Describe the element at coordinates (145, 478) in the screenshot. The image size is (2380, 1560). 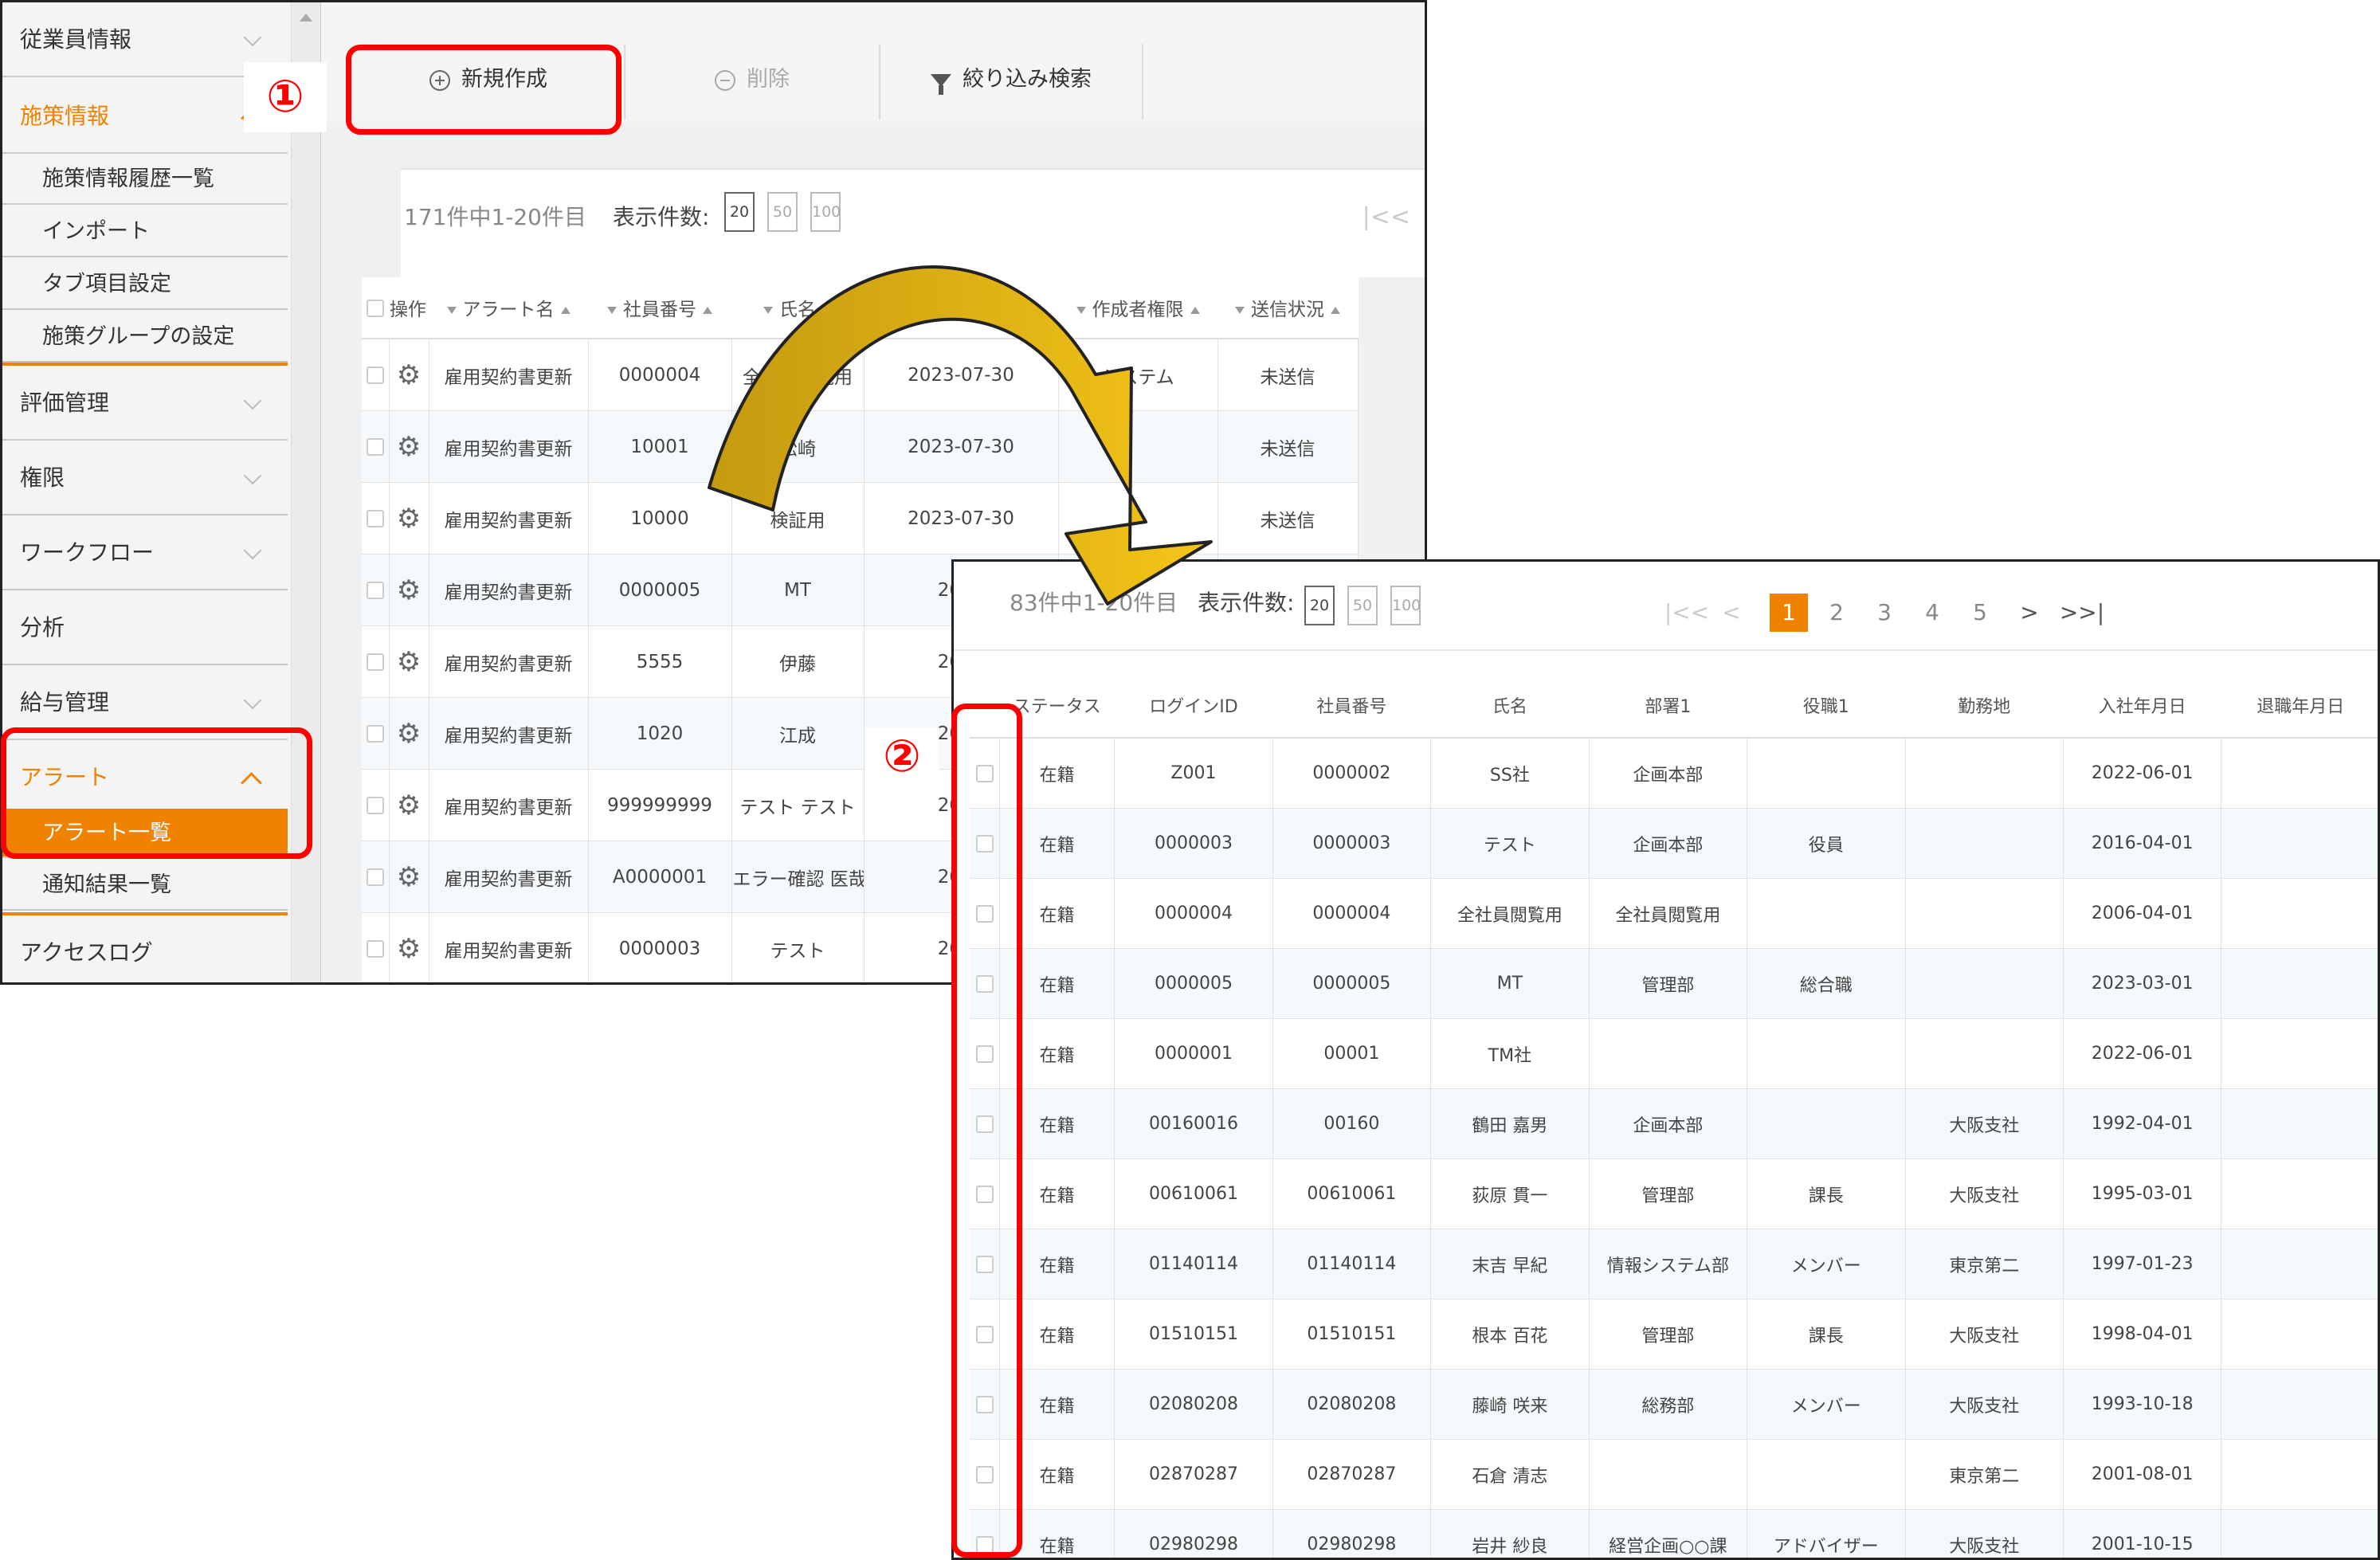
I see `sidebar-item-permissions: 権限` at that location.